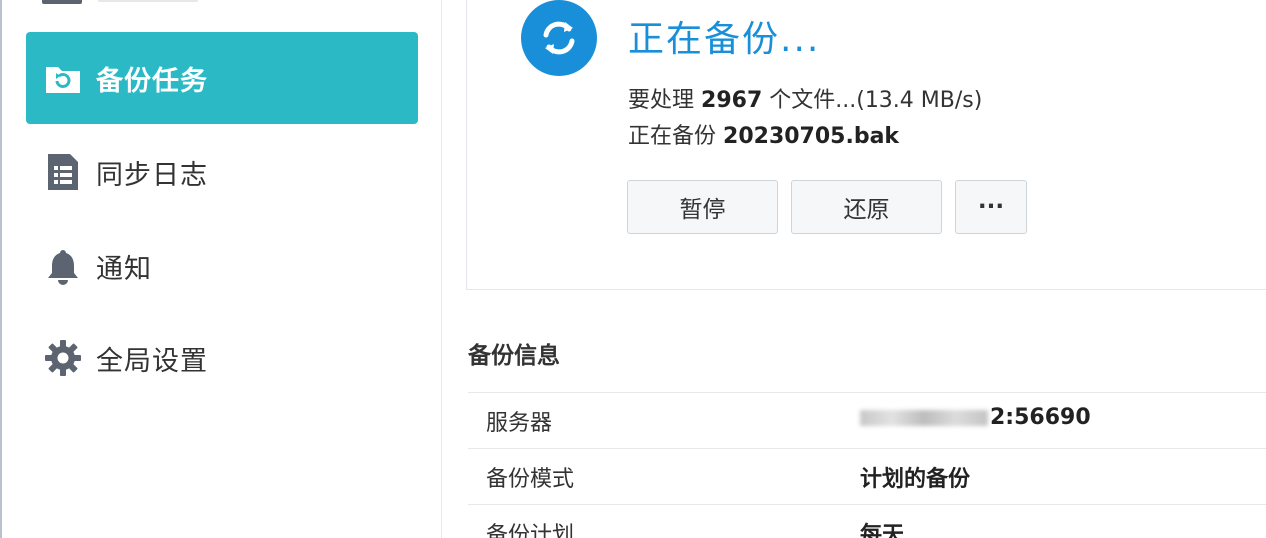  What do you see at coordinates (222, 266) in the screenshot?
I see `sidebar-item-notifications: 通知` at bounding box center [222, 266].